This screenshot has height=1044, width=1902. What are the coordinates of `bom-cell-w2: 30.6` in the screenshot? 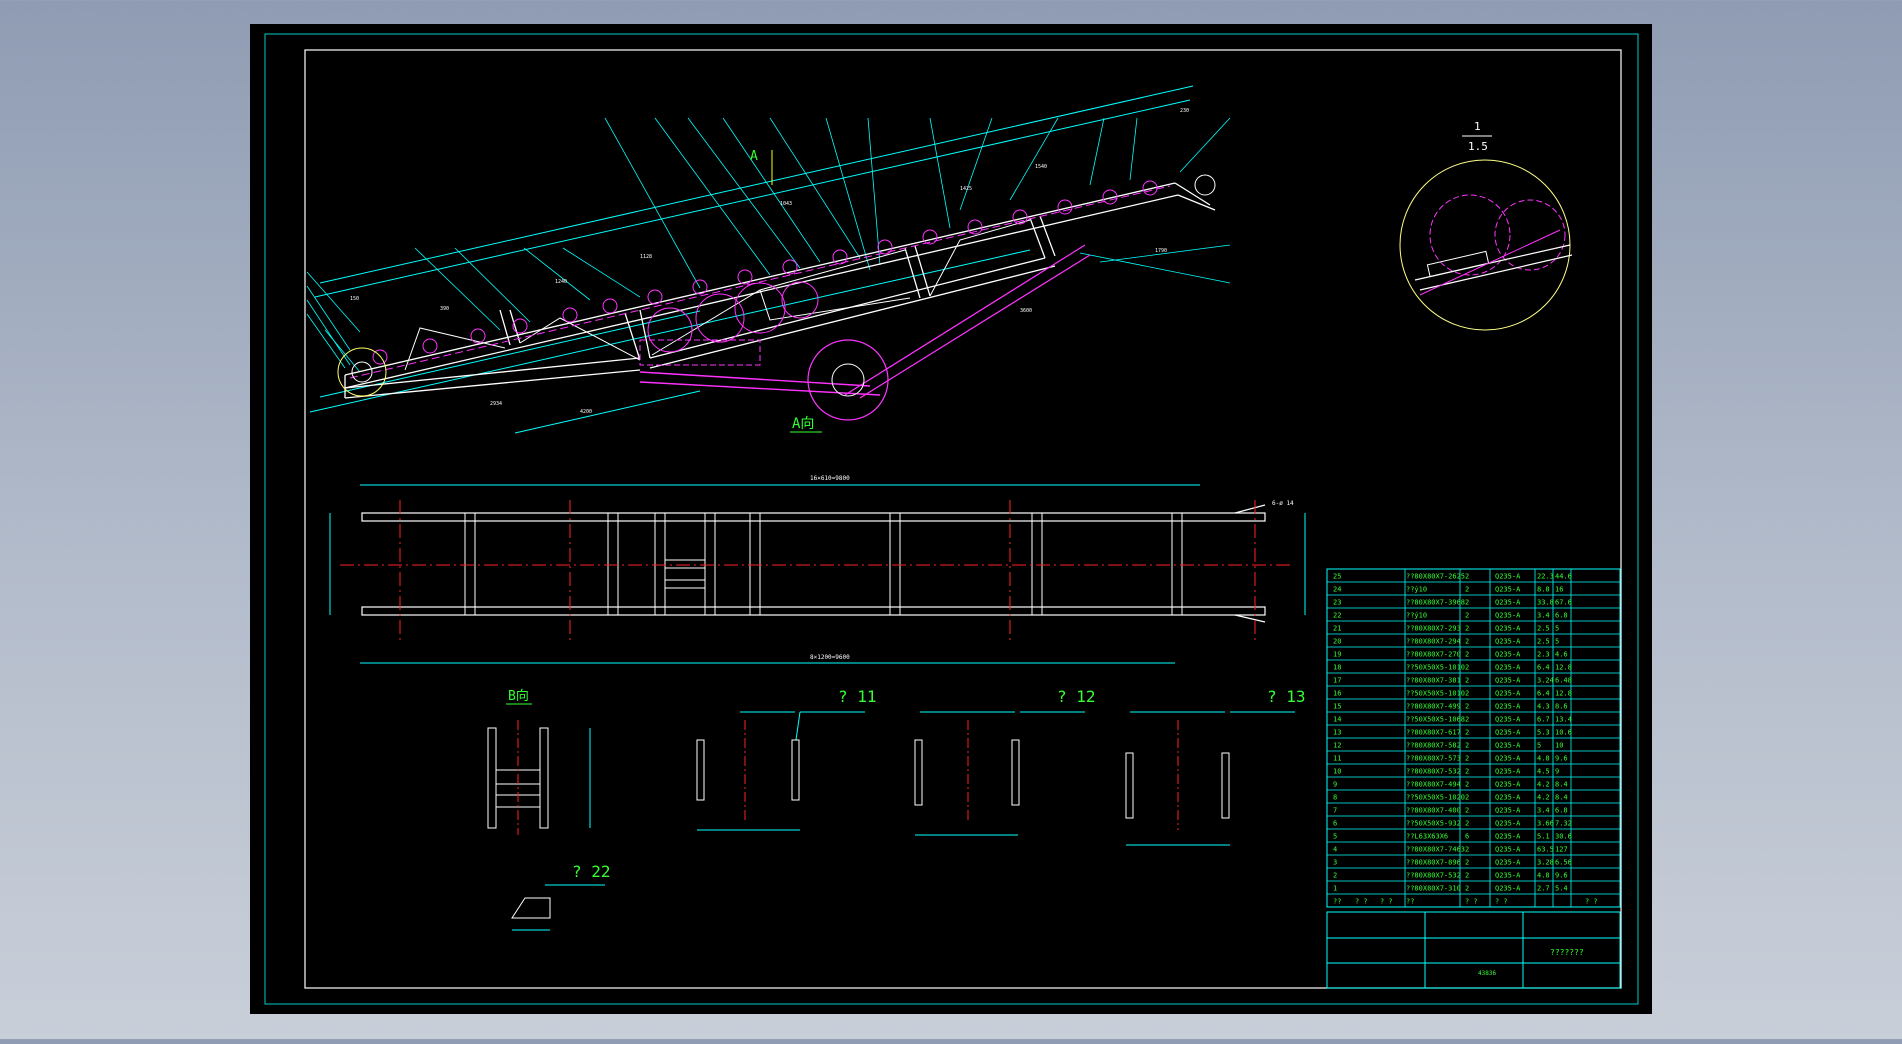 It's located at (1563, 837).